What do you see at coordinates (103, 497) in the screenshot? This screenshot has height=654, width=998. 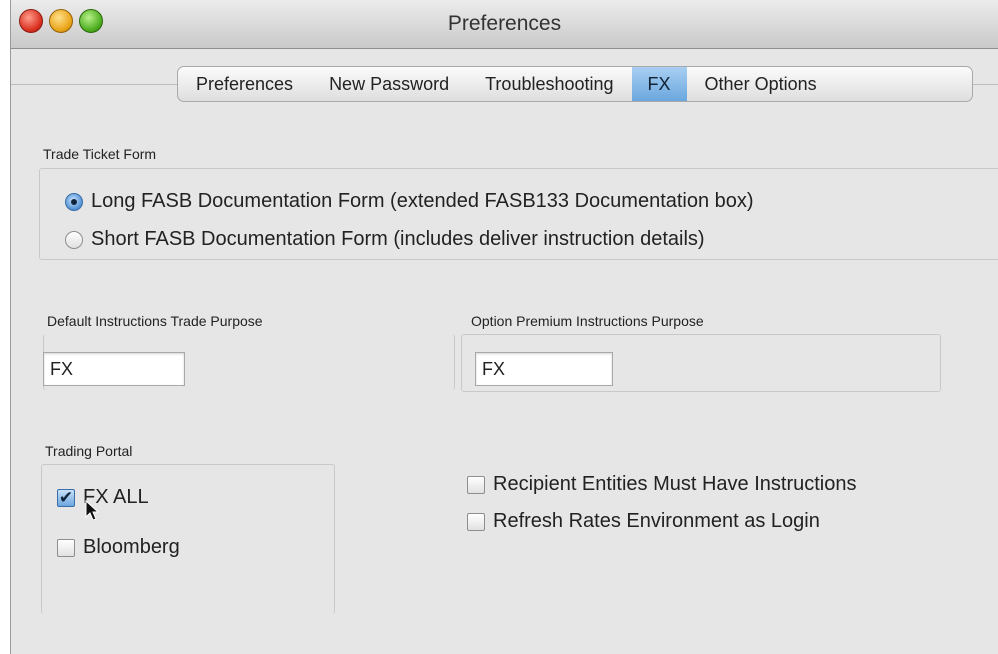 I see `fx-all-option: ✔ FX ALL` at bounding box center [103, 497].